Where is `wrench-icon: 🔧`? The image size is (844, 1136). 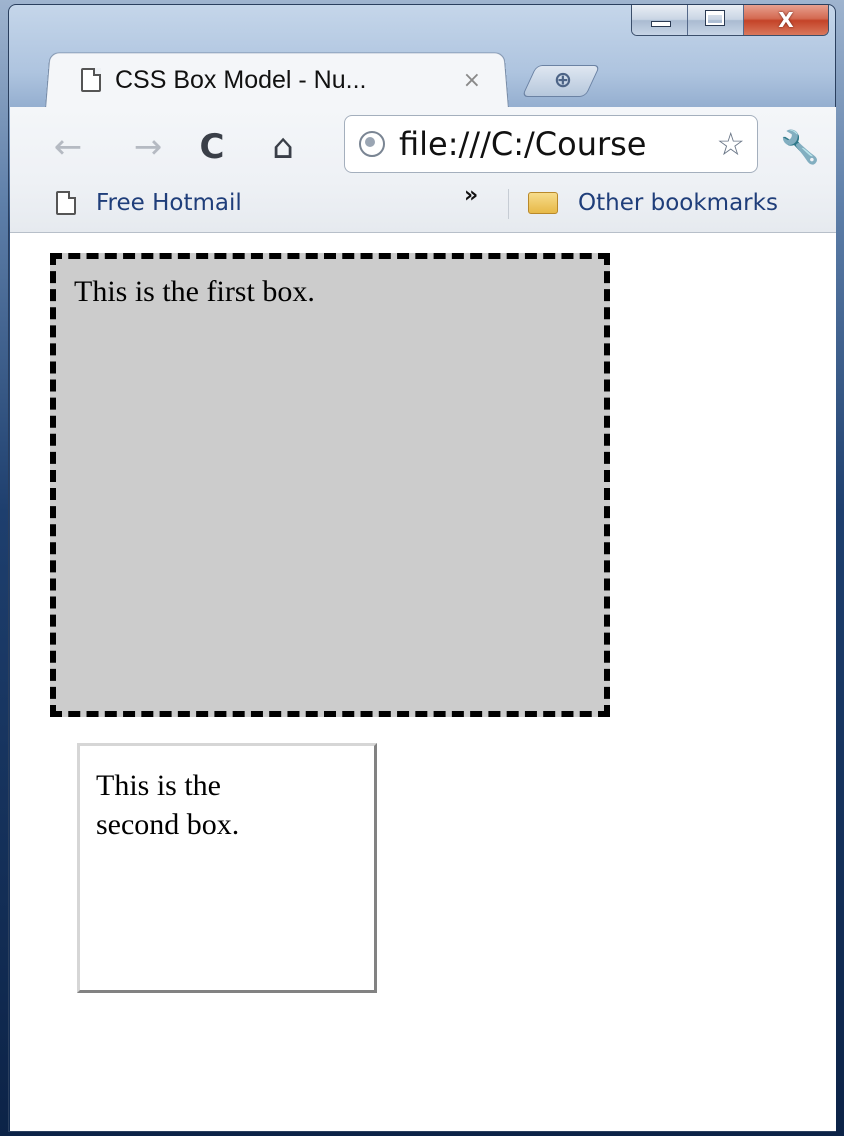 wrench-icon: 🔧 is located at coordinates (800, 147).